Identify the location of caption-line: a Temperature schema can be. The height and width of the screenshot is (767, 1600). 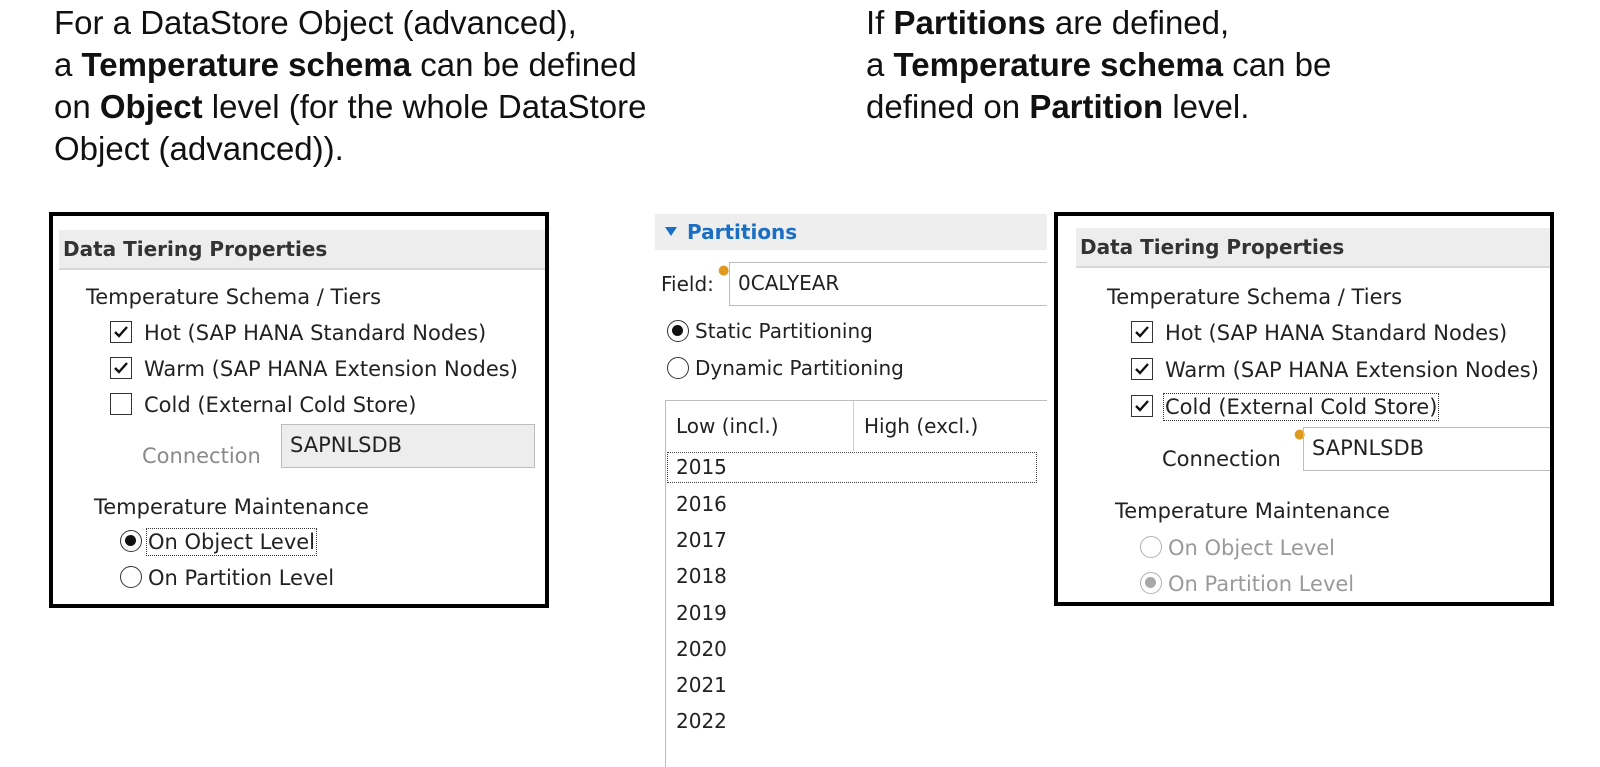
(1099, 64).